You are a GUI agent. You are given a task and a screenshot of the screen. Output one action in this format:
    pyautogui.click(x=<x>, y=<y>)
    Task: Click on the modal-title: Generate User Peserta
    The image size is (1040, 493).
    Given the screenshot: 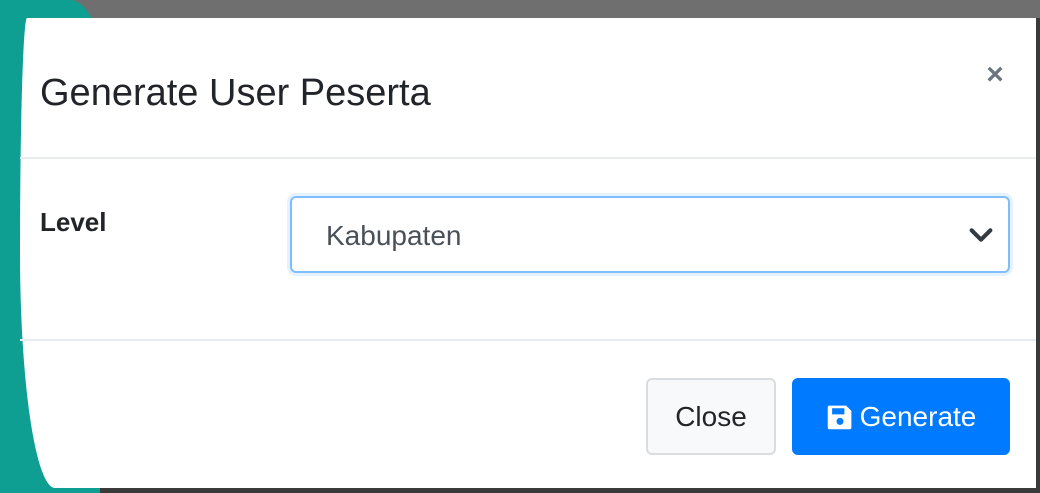 What is the action you would take?
    pyautogui.click(x=235, y=93)
    